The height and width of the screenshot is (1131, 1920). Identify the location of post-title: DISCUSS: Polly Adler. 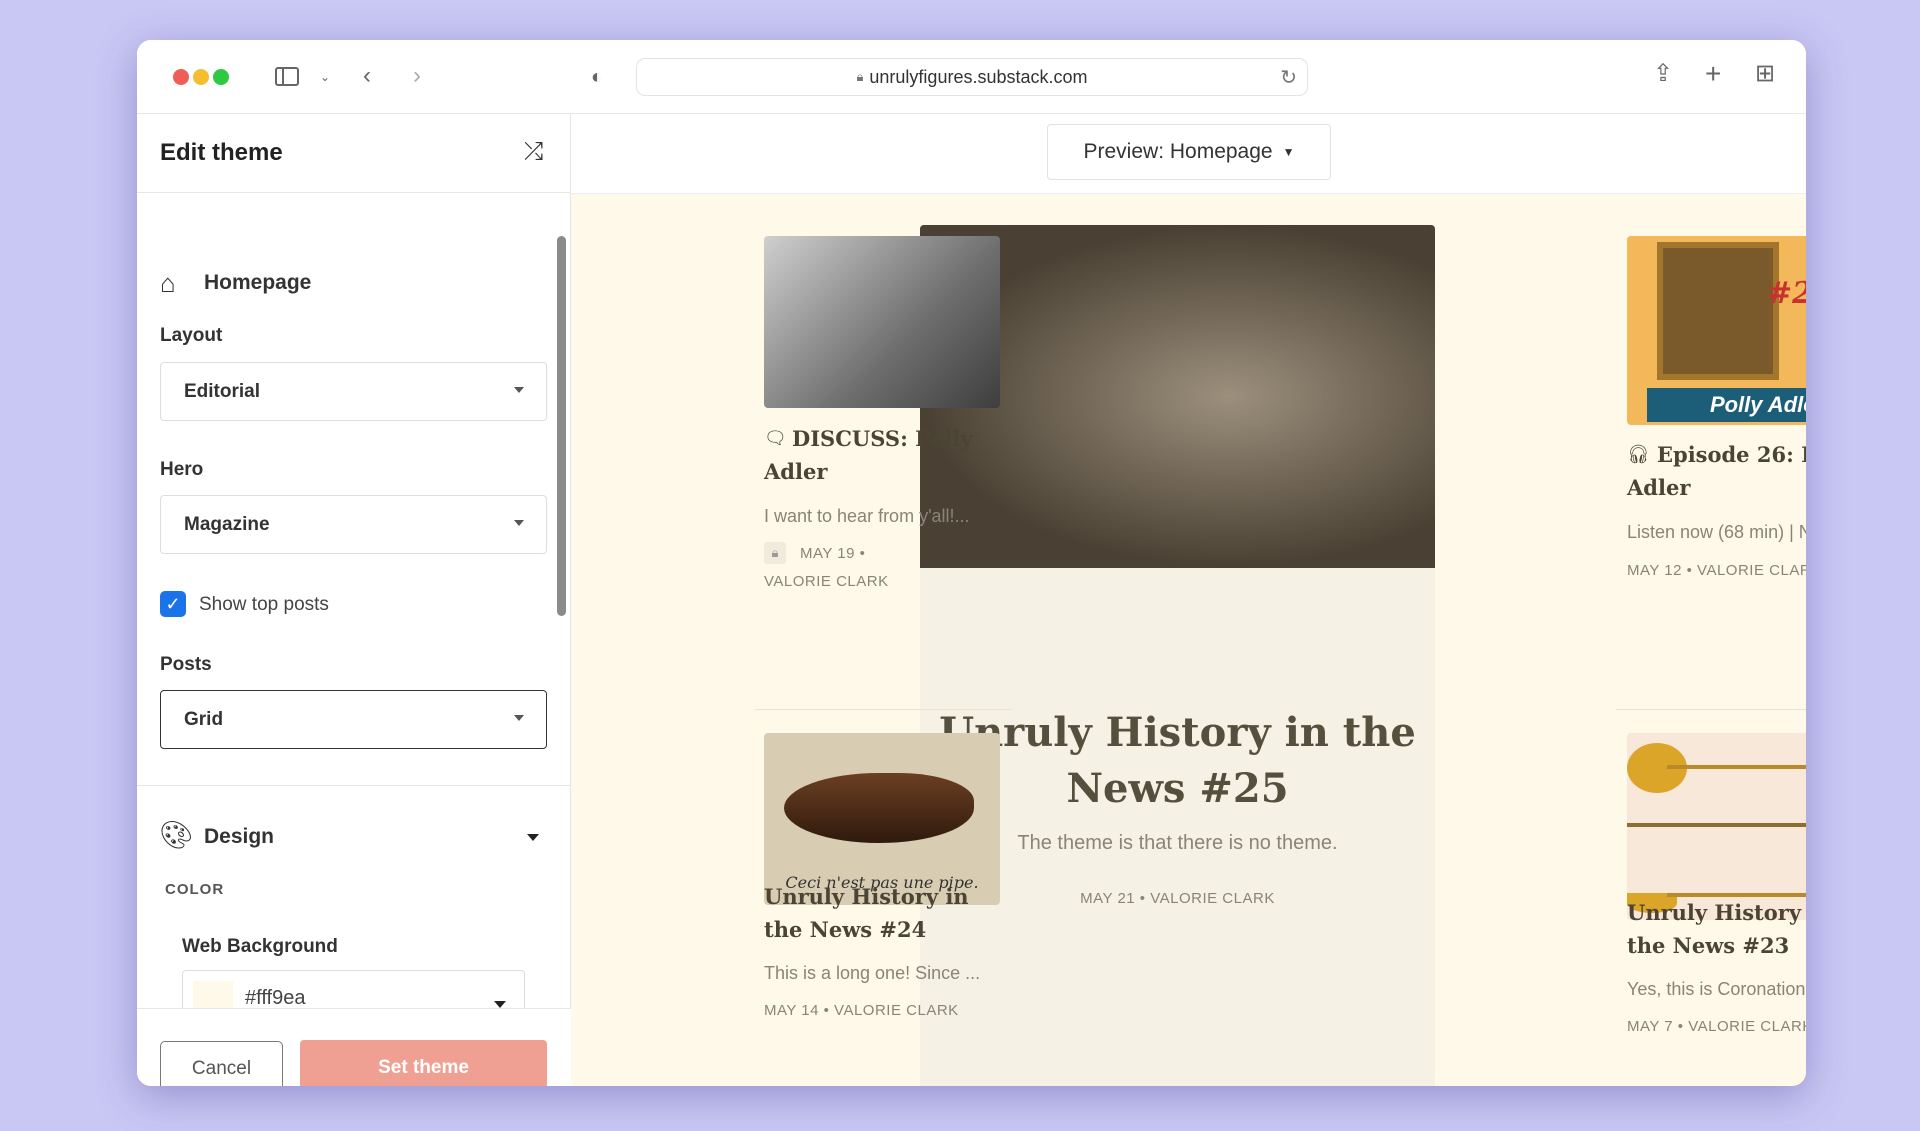
(884, 455).